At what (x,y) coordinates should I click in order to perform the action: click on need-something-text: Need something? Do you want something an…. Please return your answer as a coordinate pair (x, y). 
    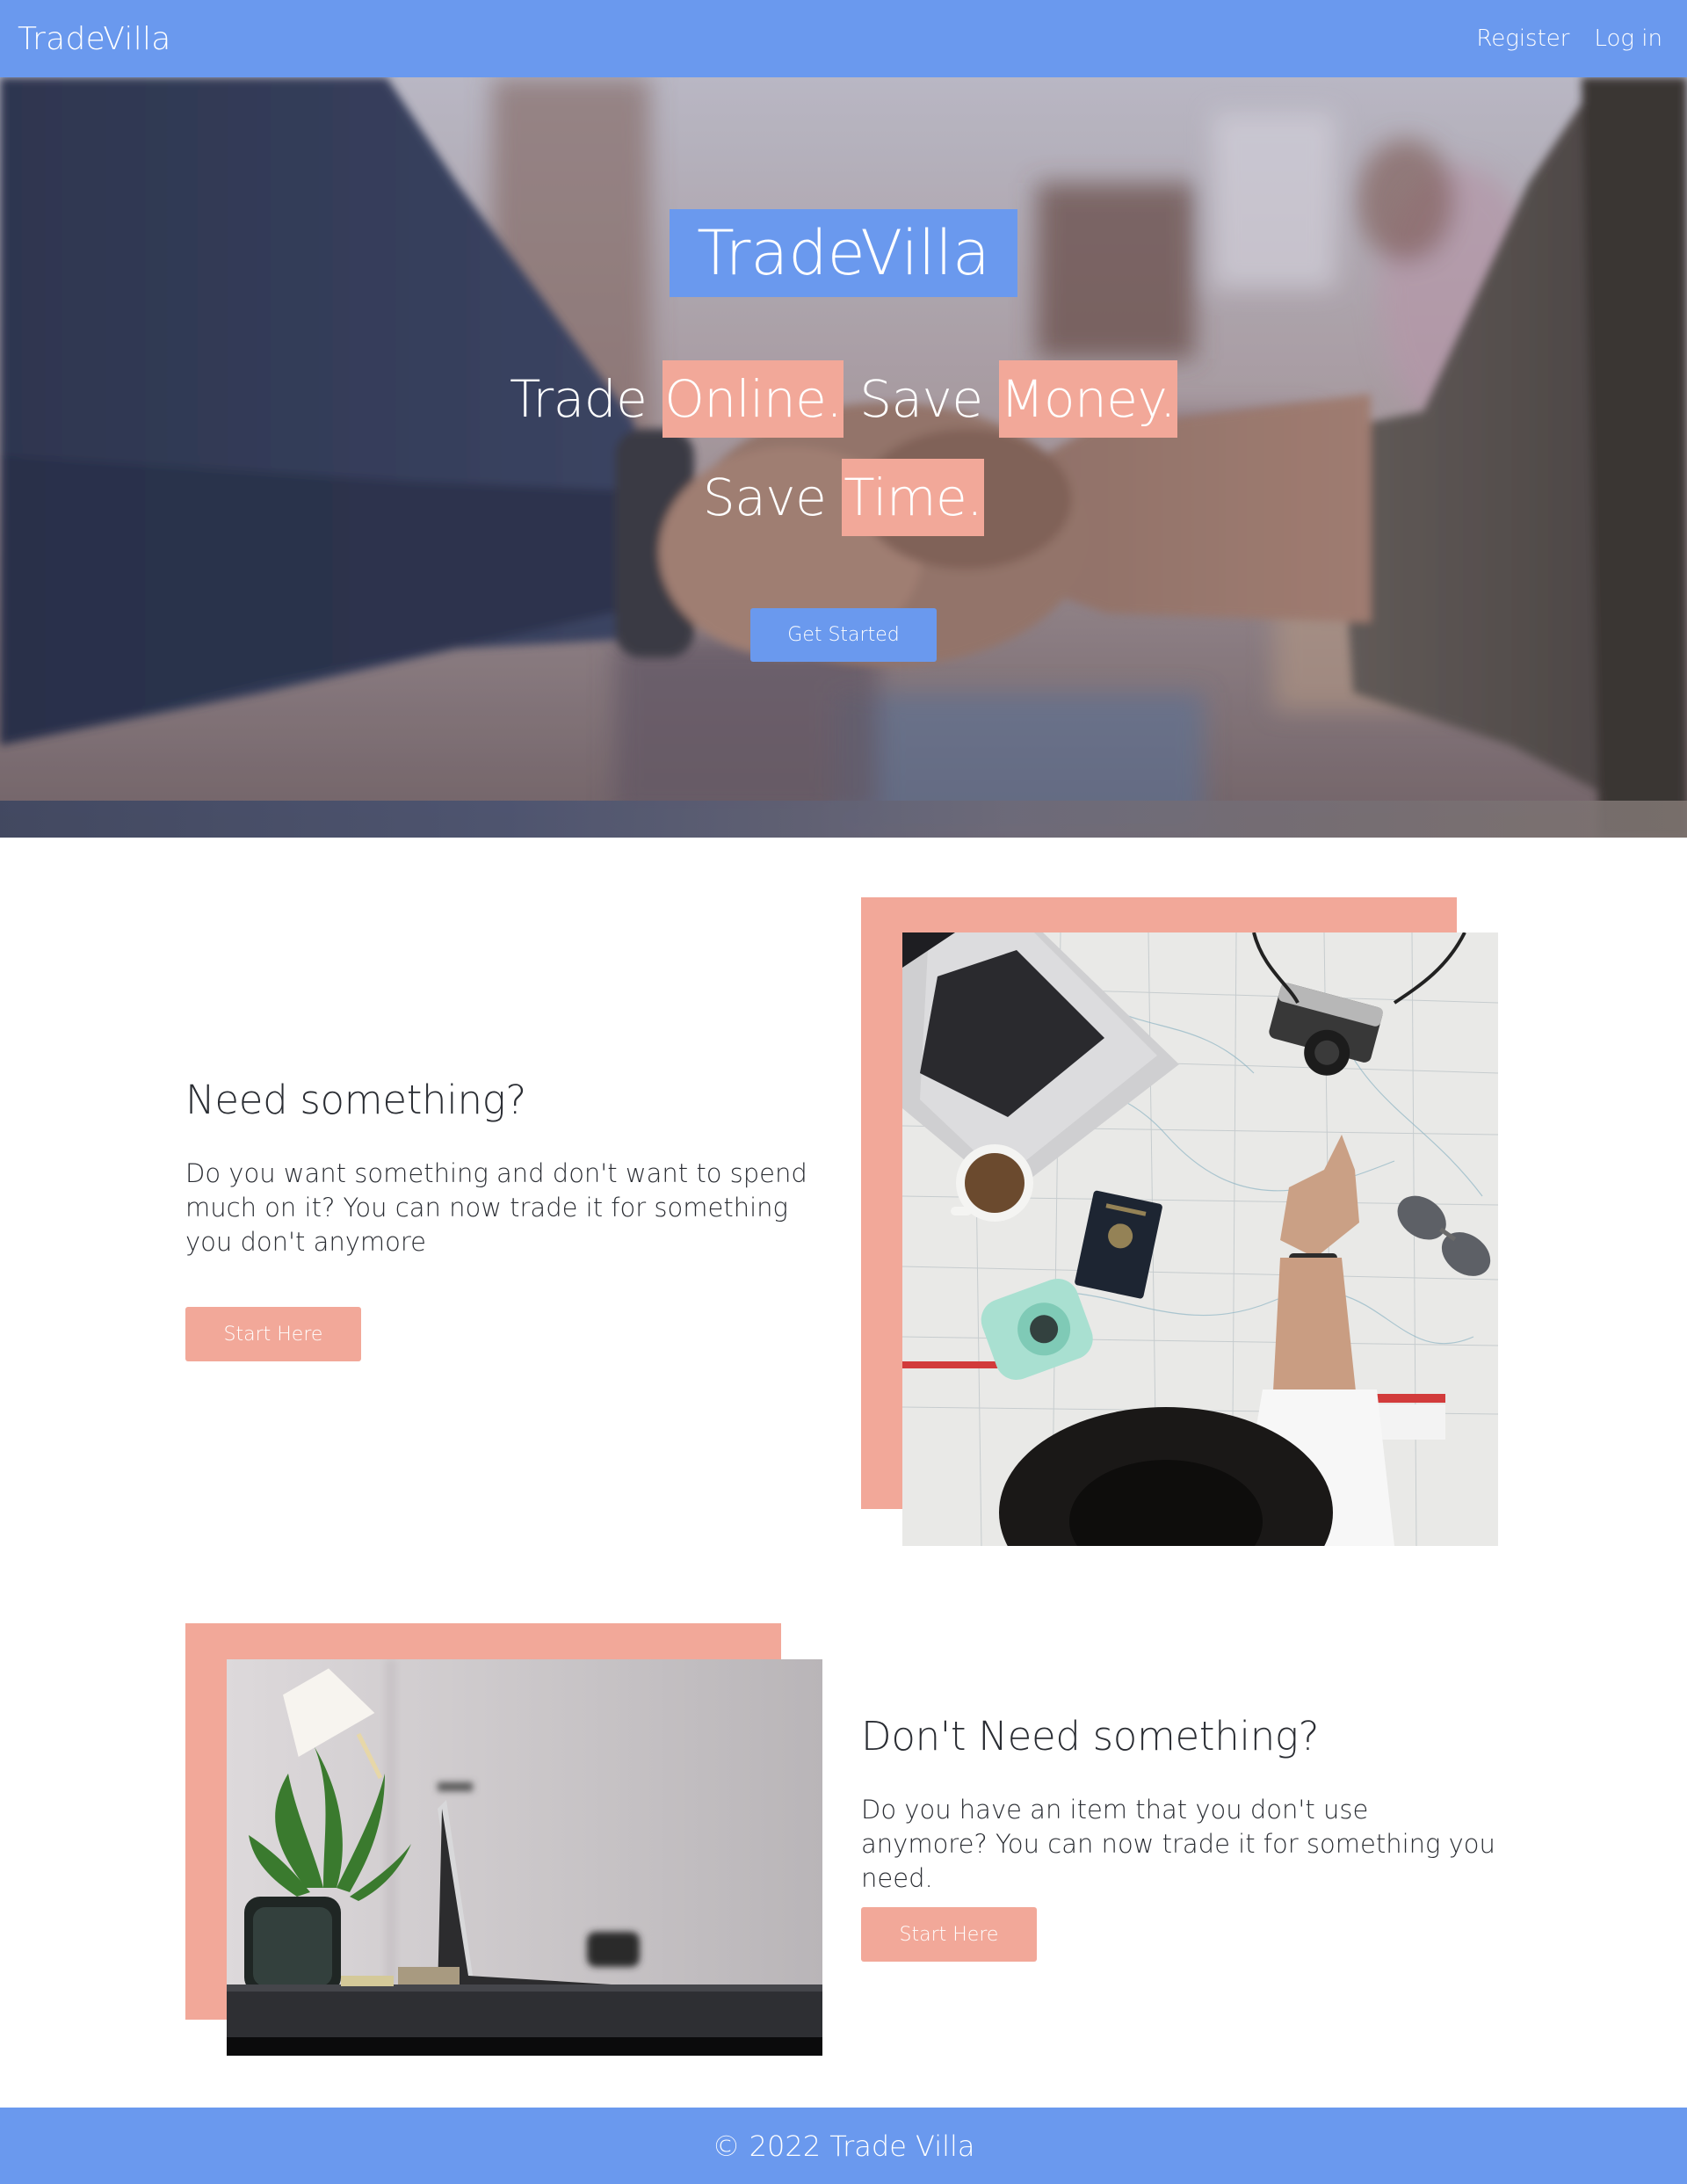
    Looking at the image, I should click on (506, 1168).